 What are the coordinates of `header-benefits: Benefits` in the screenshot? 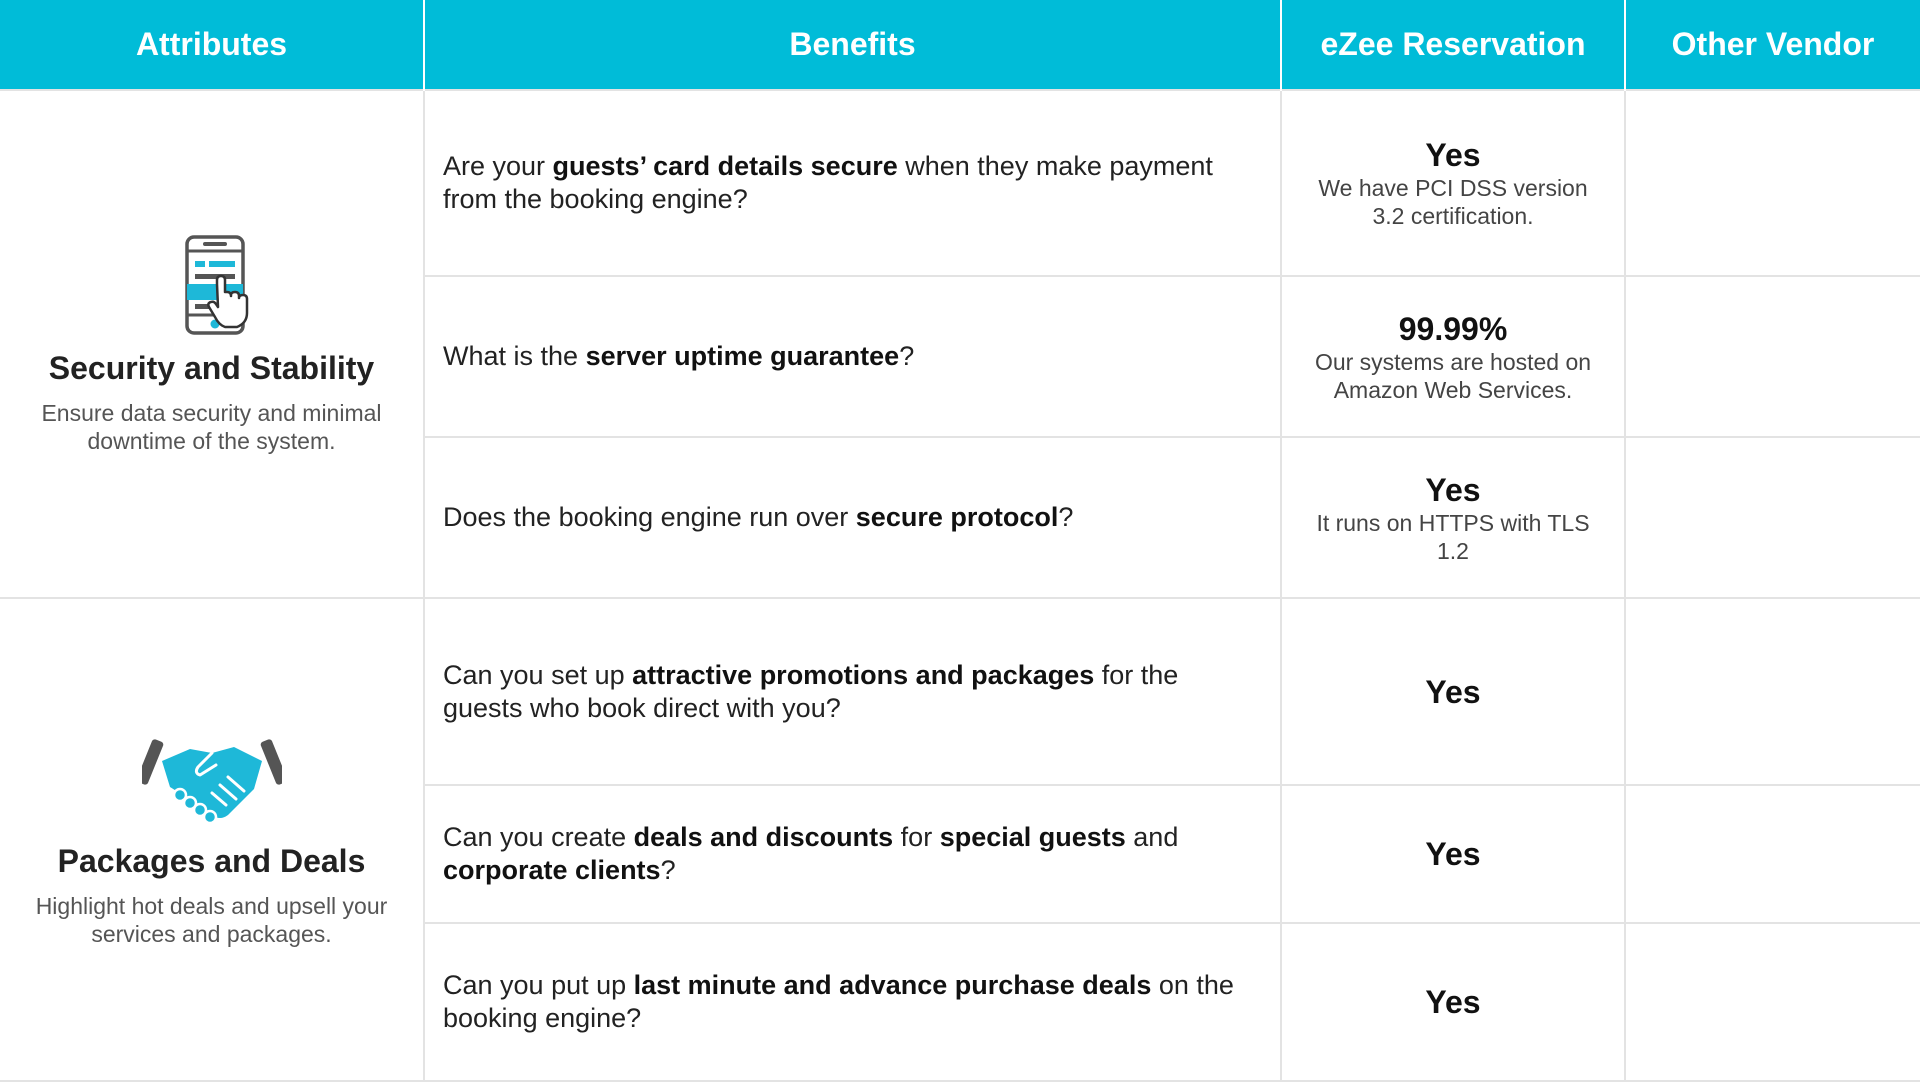 It's located at (853, 45).